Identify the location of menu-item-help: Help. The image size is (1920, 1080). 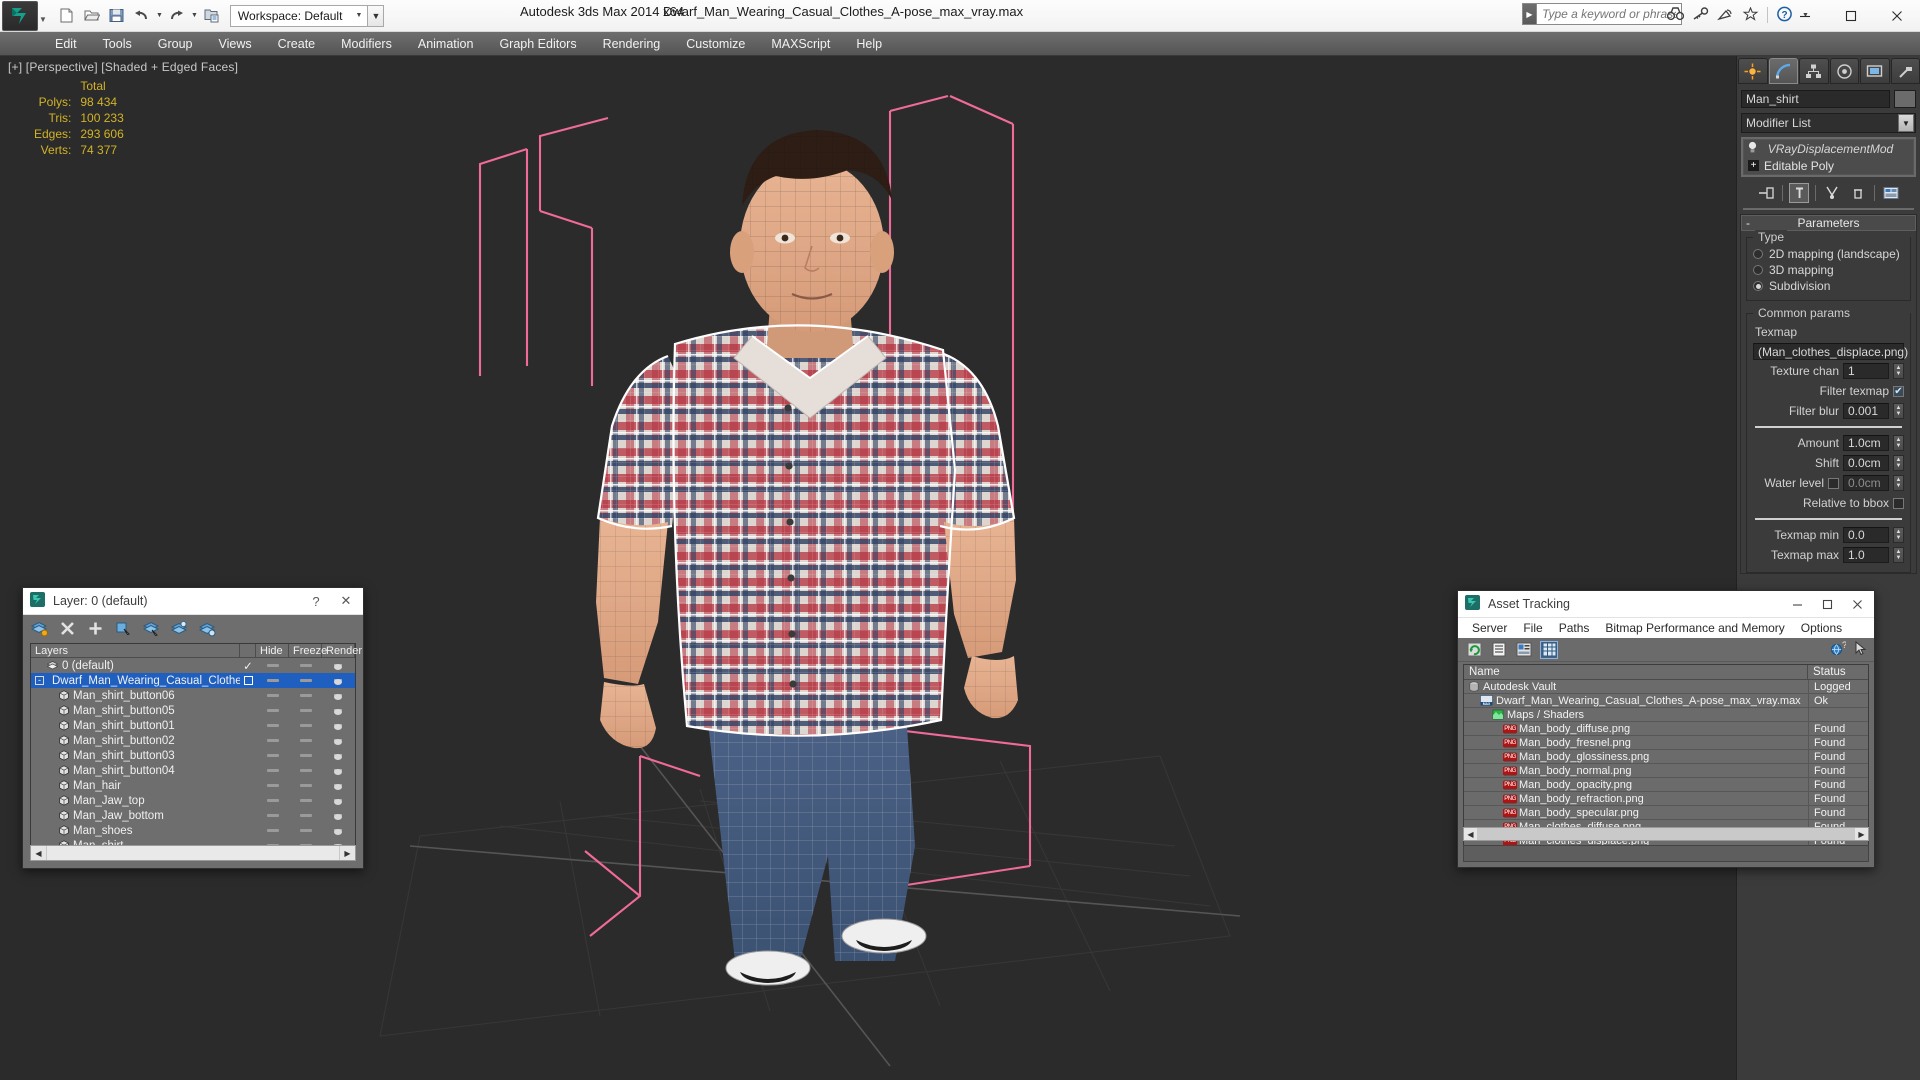
(869, 44).